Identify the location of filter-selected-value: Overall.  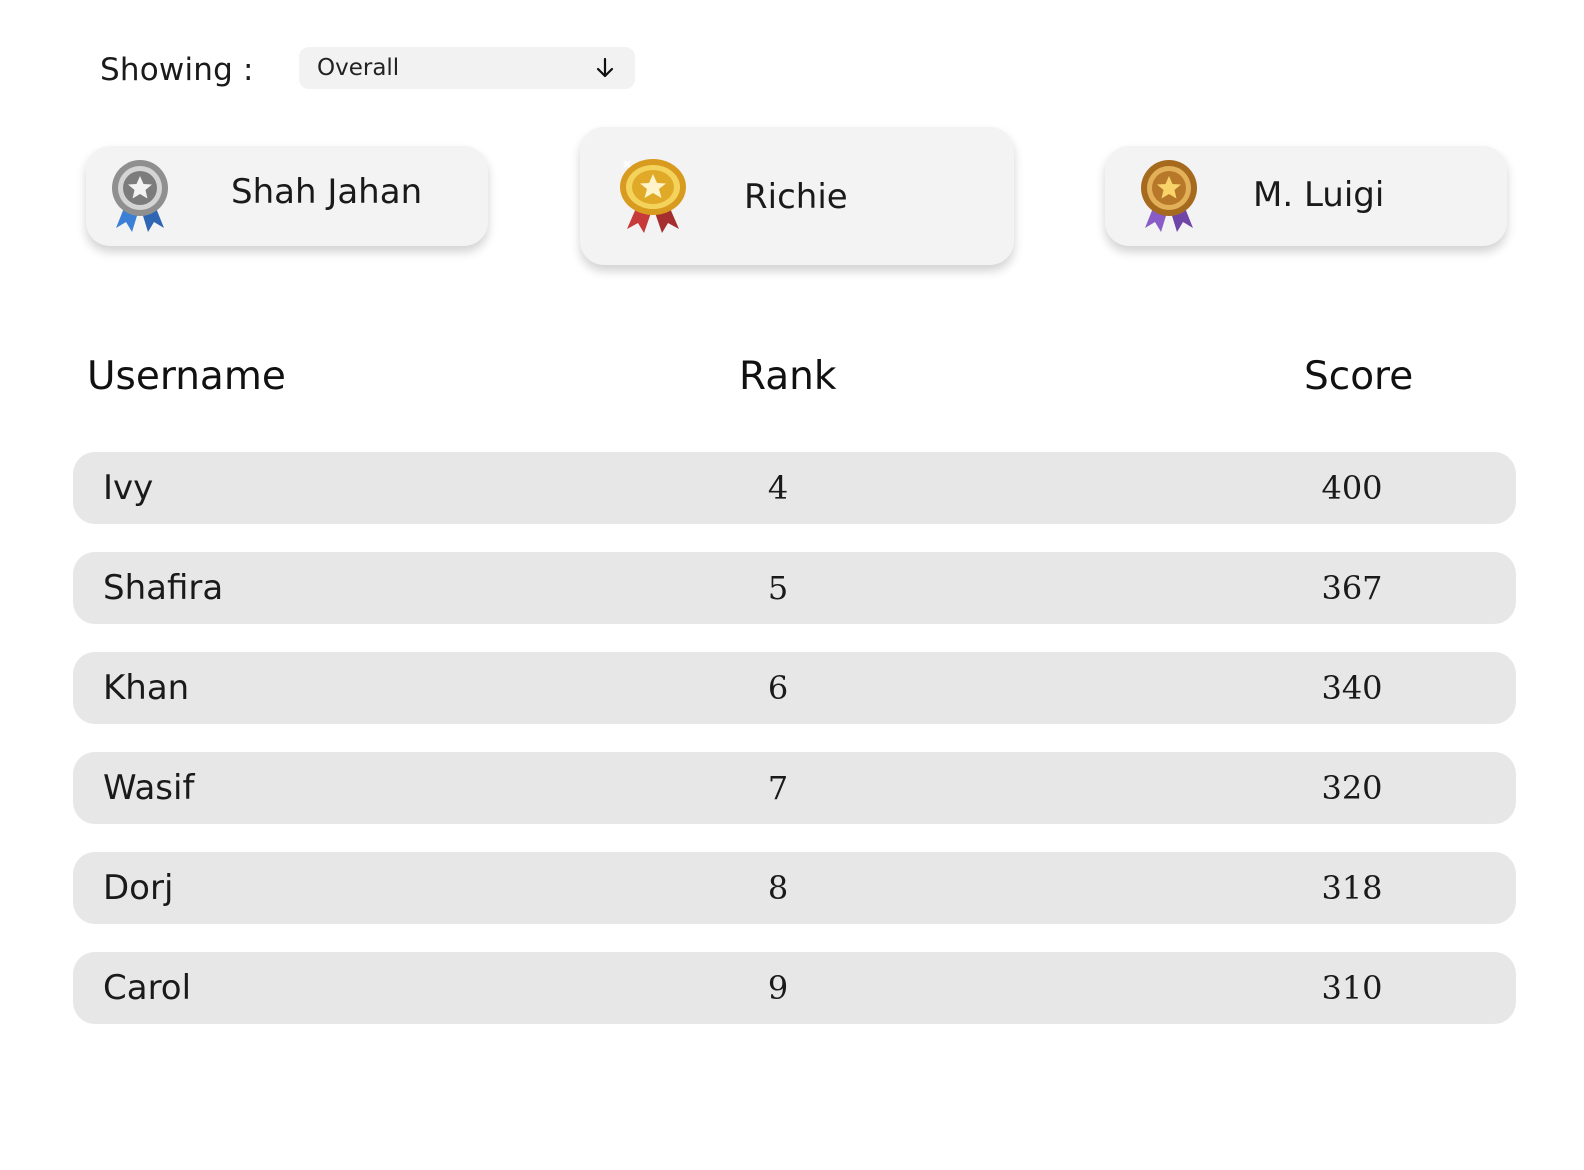
(358, 68).